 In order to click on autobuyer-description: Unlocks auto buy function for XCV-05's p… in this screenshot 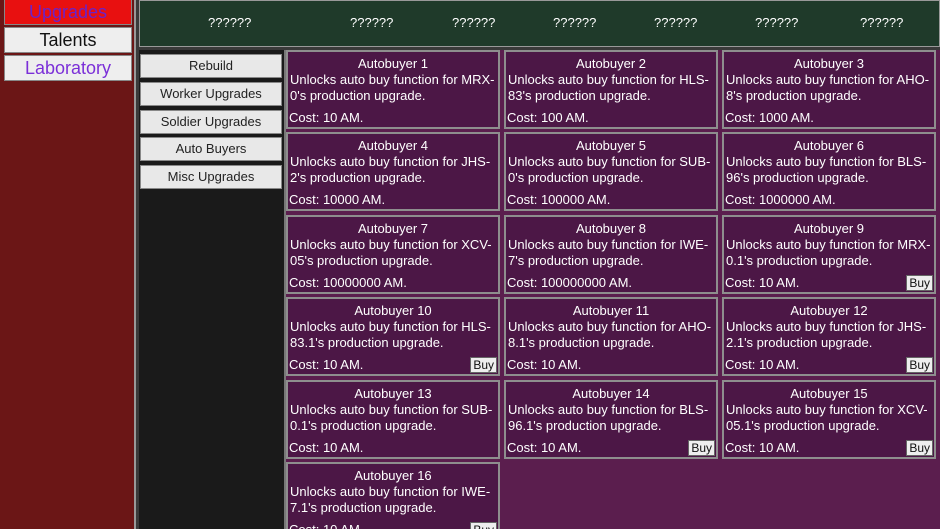, I will do `click(391, 252)`.